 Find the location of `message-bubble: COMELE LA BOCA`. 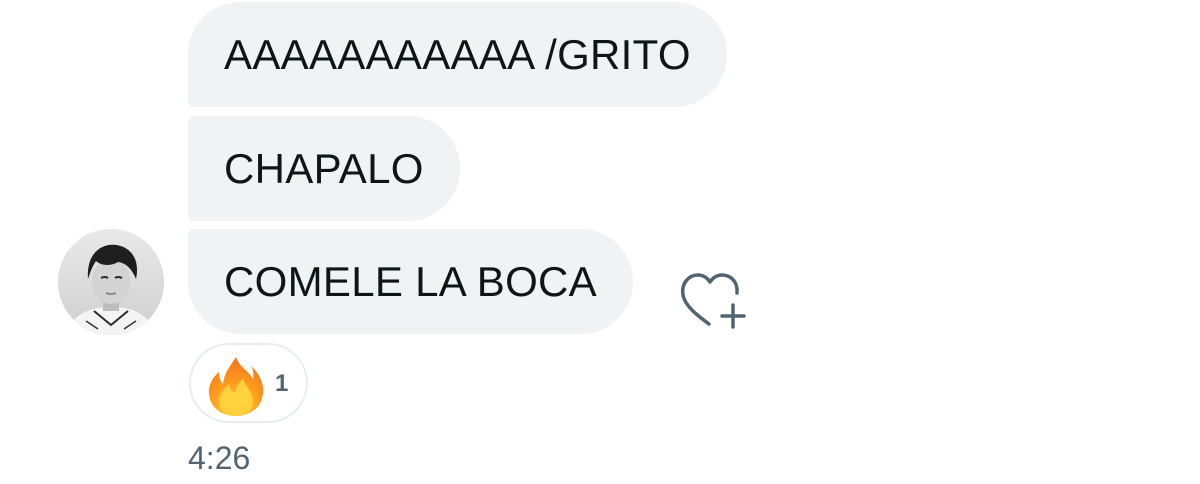

message-bubble: COMELE LA BOCA is located at coordinates (410, 281).